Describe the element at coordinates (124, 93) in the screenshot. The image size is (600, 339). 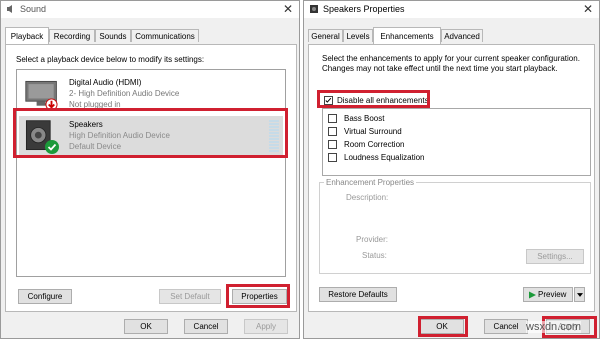
I see `device-driver: 2- High Definition Audio Device` at that location.